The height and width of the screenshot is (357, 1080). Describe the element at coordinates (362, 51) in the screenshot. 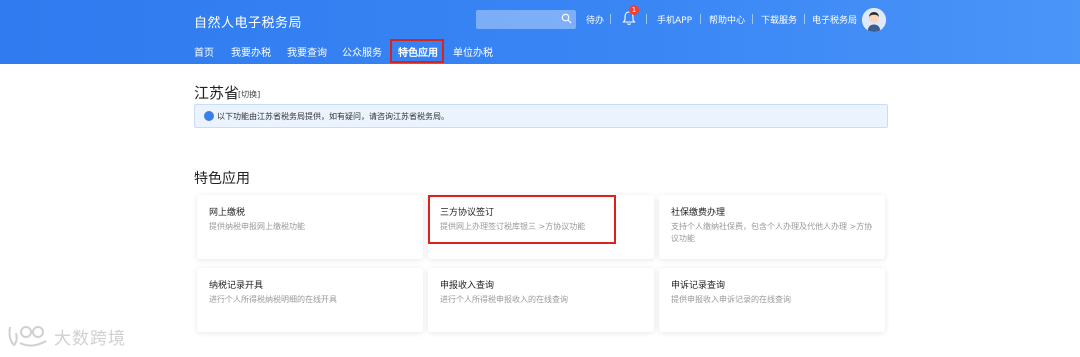

I see `nav-public-service: 公众服务` at that location.